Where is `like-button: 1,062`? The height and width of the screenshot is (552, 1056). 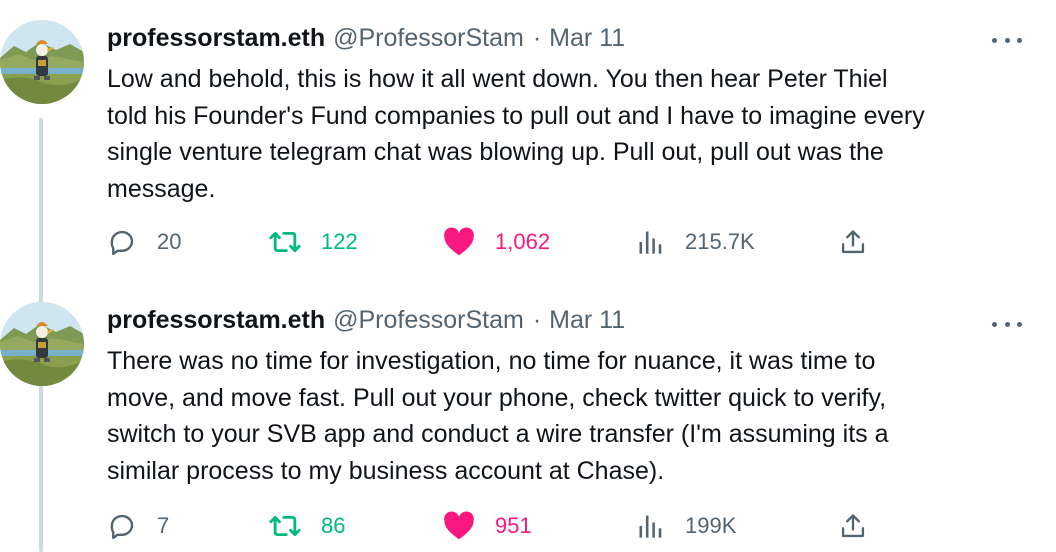
like-button: 1,062 is located at coordinates (496, 242).